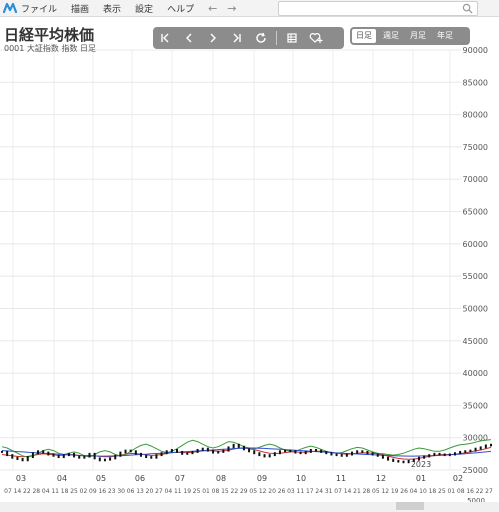  I want to click on month-label: 08, so click(221, 478).